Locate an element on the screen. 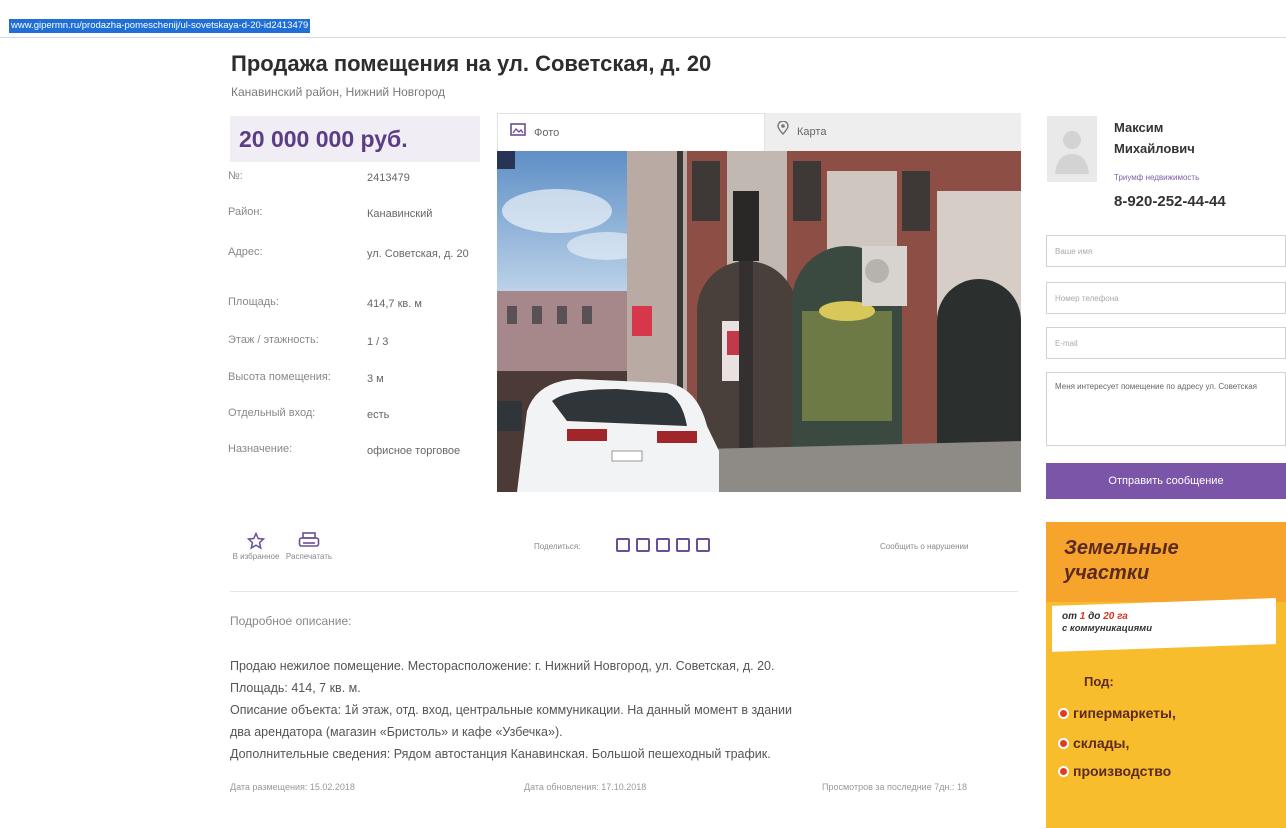 This screenshot has height=828, width=1286. price: 20 000 000 руб. is located at coordinates (323, 139).